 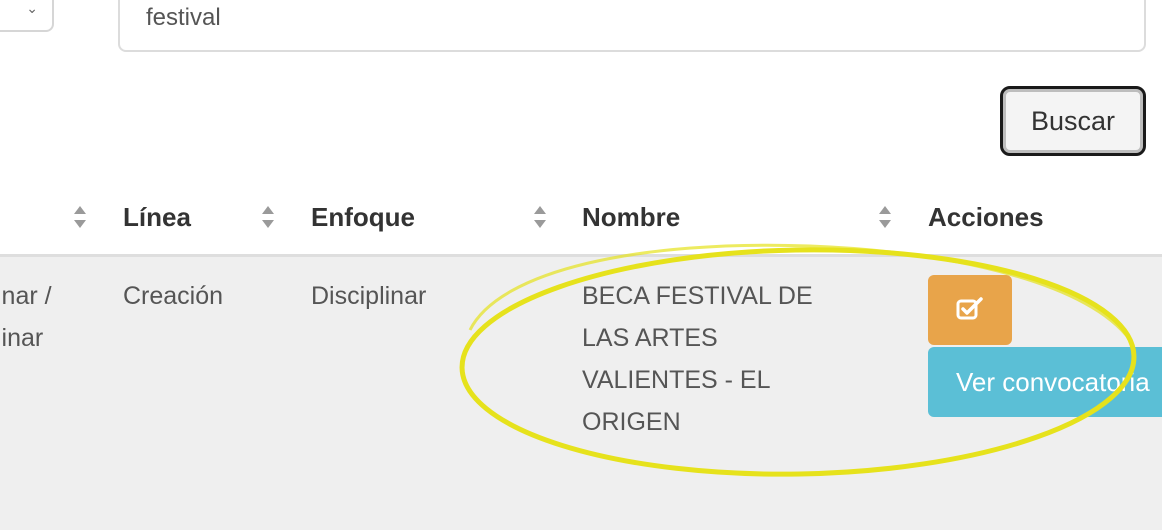 What do you see at coordinates (26, 317) in the screenshot?
I see `cell-first-col: inar / linar` at bounding box center [26, 317].